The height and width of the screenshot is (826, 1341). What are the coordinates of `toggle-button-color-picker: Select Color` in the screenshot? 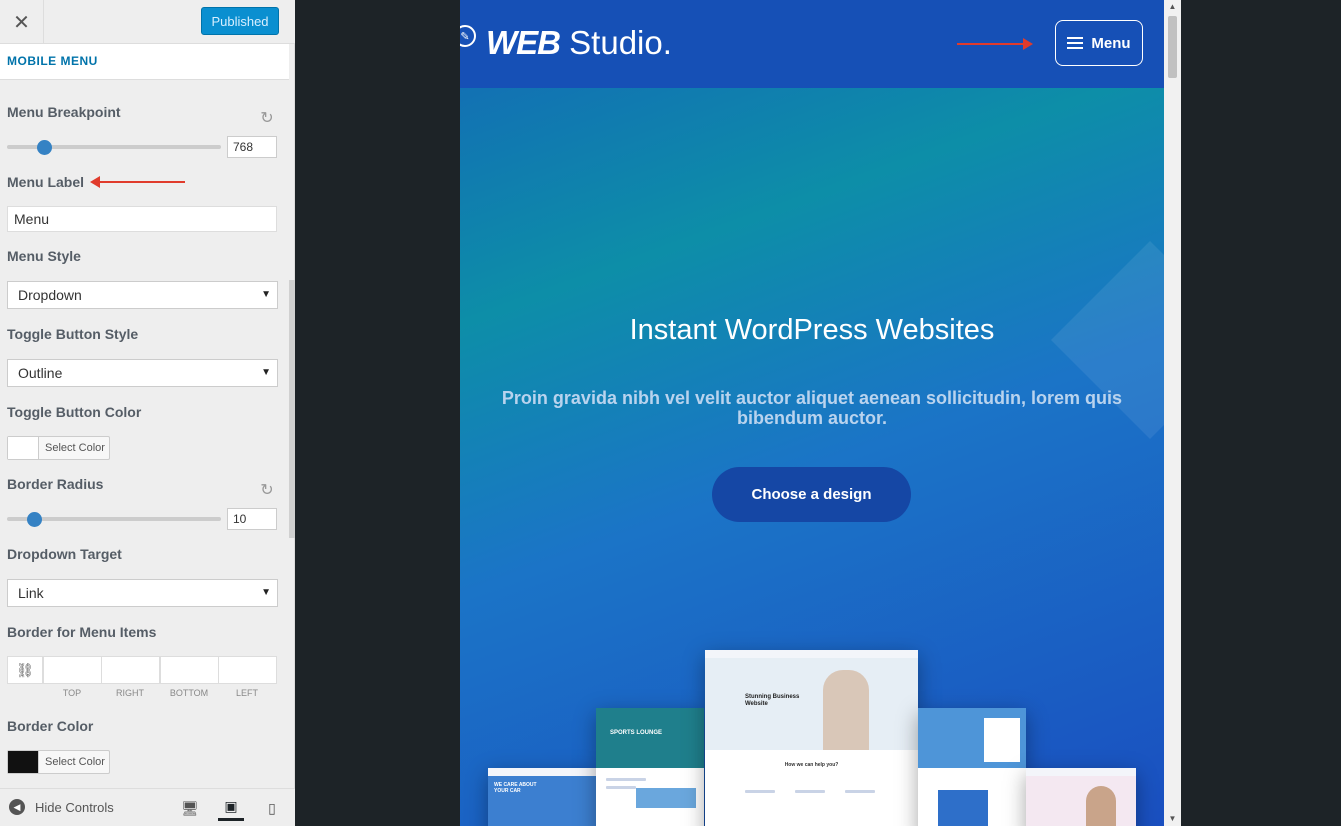 It's located at (58, 448).